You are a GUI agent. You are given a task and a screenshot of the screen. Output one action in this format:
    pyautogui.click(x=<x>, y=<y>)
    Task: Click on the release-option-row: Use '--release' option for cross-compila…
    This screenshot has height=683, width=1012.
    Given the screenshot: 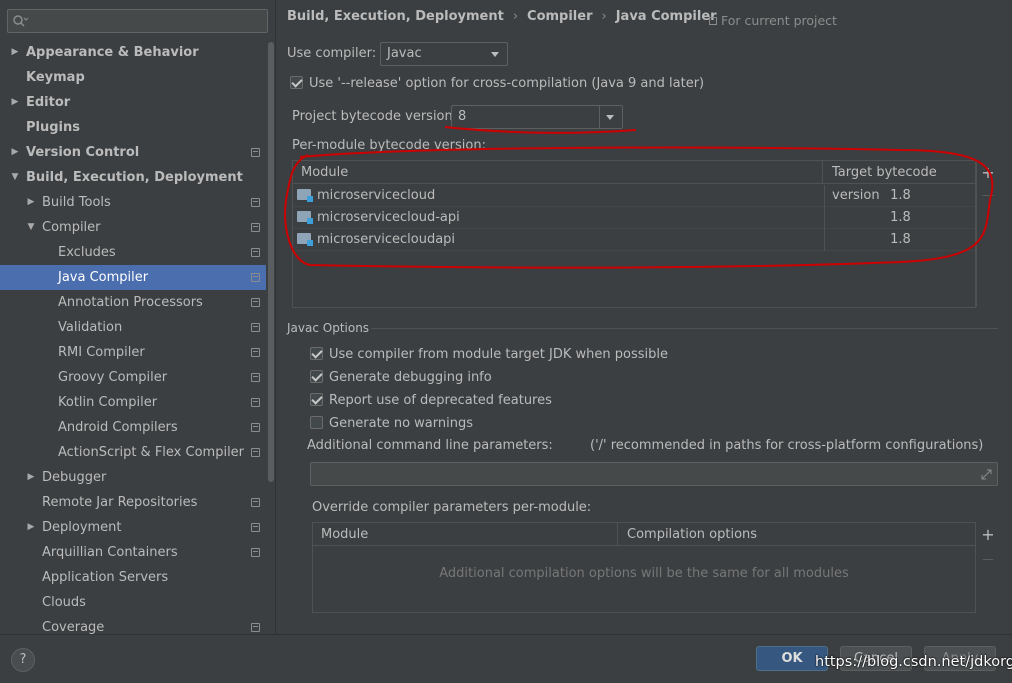 What is the action you would take?
    pyautogui.click(x=497, y=83)
    